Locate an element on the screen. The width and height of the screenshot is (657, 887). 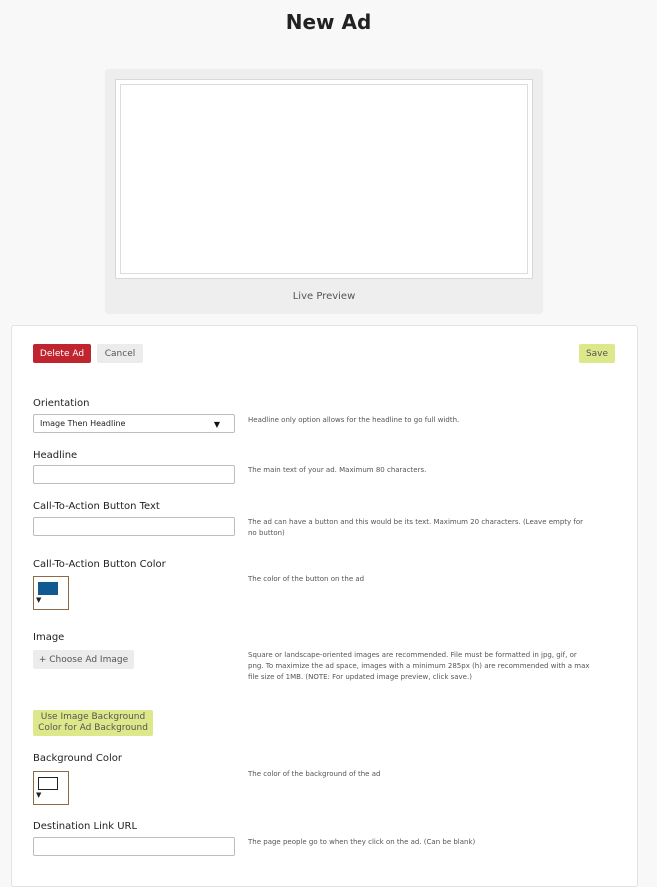
cta-color-label: Call-To-Action Button Color is located at coordinates (99, 564).